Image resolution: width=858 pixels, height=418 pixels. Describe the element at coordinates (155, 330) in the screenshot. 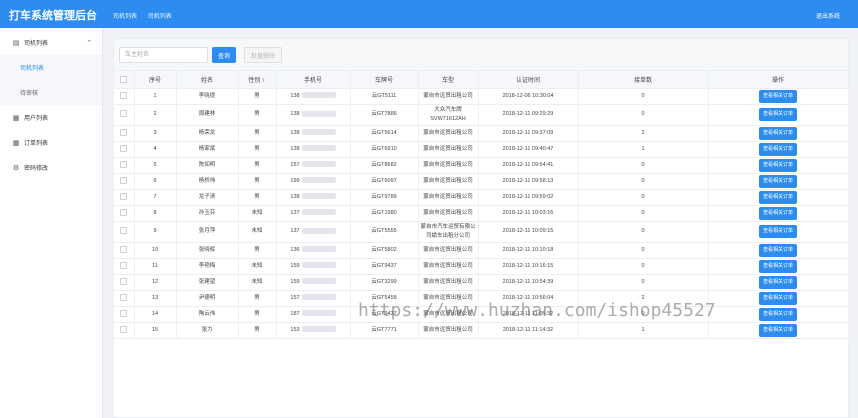

I see `row-number-cell: 15` at that location.